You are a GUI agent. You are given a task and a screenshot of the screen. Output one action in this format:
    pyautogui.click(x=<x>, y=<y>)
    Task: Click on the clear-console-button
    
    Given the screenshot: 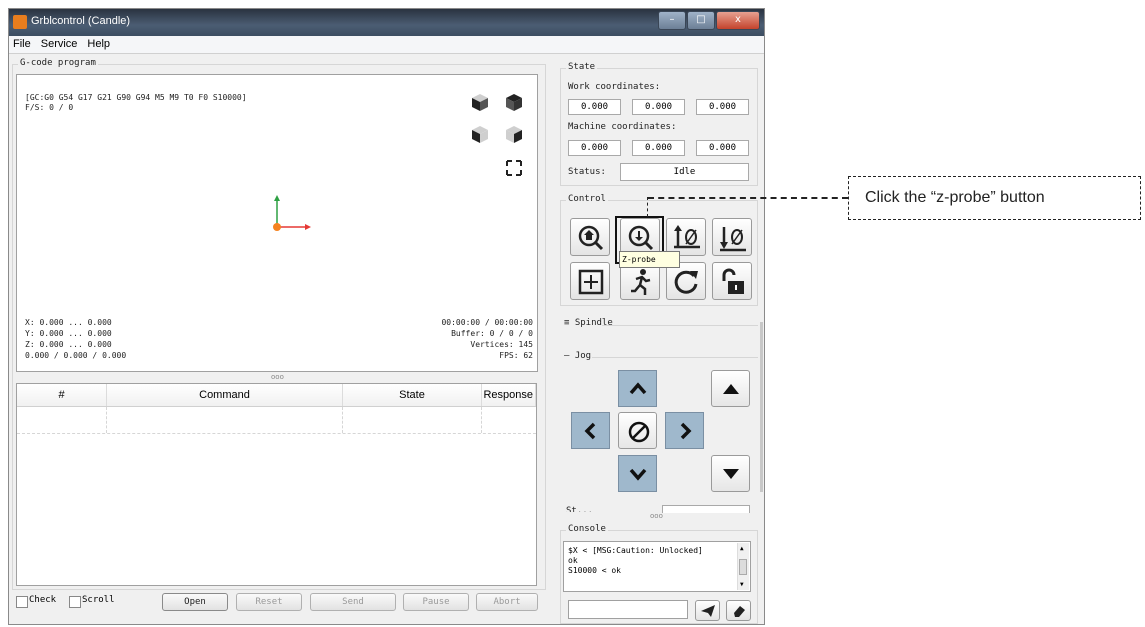 What is the action you would take?
    pyautogui.click(x=738, y=610)
    